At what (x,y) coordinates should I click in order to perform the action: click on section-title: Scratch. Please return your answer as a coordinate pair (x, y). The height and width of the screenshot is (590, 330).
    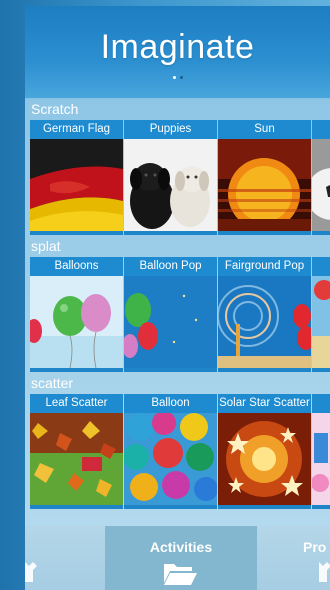
    Looking at the image, I should click on (55, 109).